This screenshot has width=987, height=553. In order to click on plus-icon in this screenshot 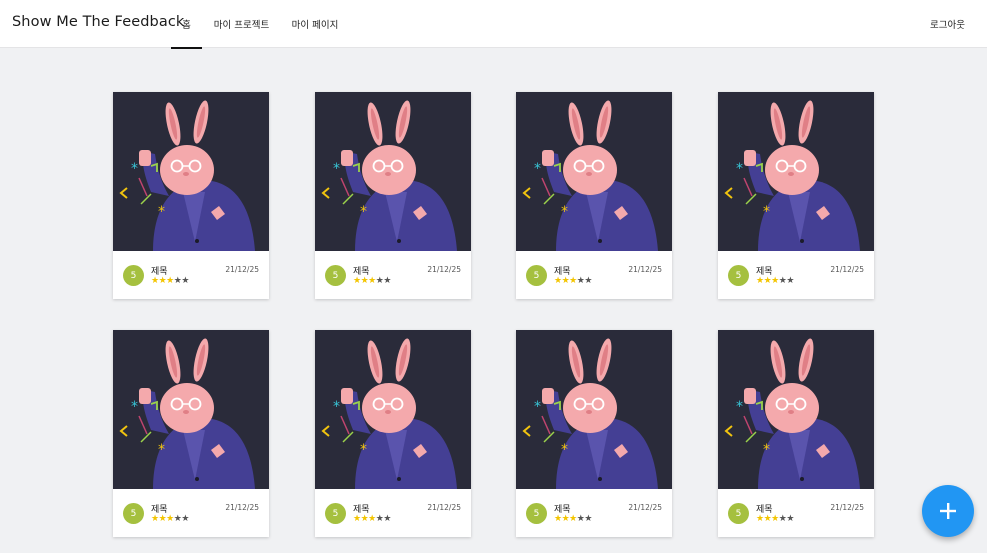, I will do `click(948, 511)`.